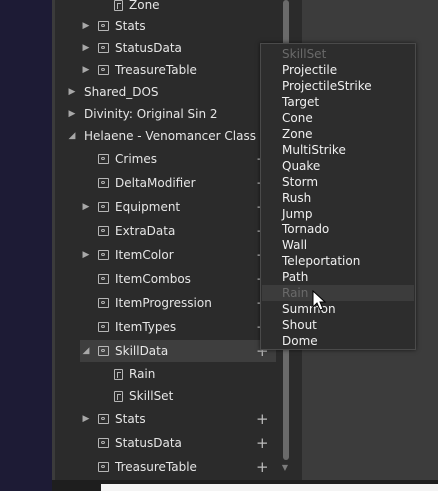 This screenshot has width=438, height=491. What do you see at coordinates (148, 207) in the screenshot?
I see `tree-item-label: Equipment` at bounding box center [148, 207].